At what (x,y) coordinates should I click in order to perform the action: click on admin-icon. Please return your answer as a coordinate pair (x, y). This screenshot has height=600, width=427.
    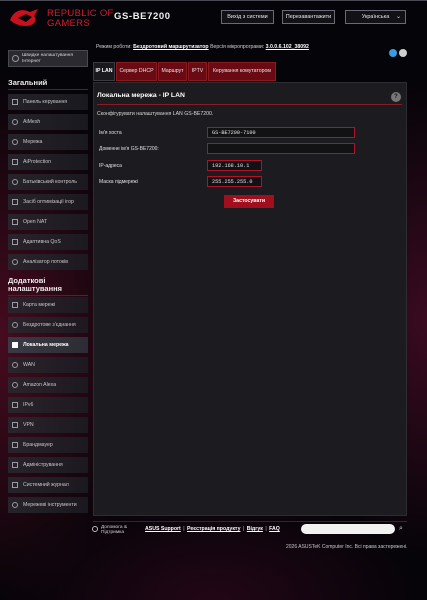
    Looking at the image, I should click on (15, 465).